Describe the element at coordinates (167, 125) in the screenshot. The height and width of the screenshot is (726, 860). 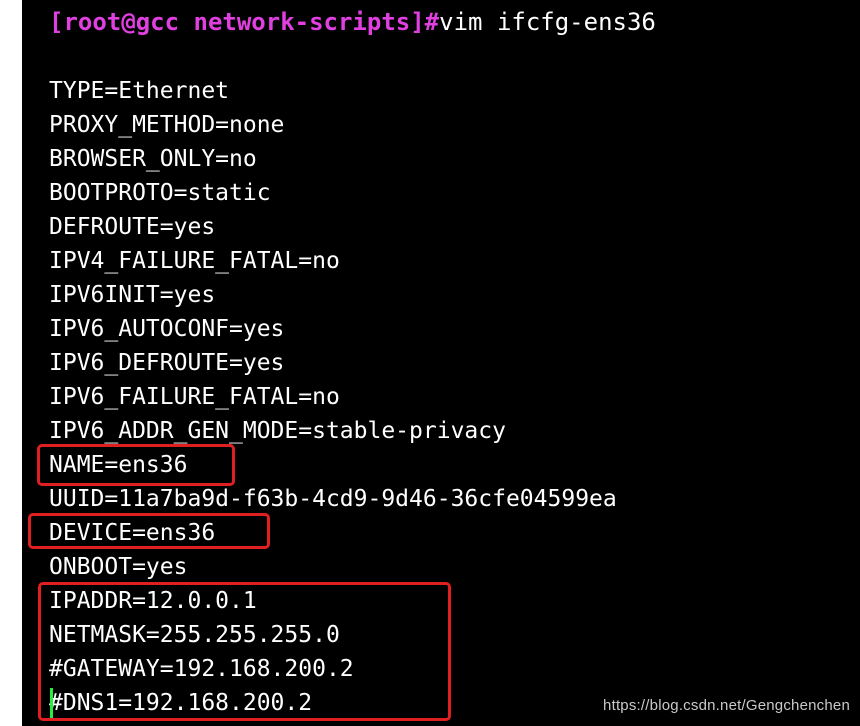
I see `config-line-proxy-method: PROXY_METHOD=none` at that location.